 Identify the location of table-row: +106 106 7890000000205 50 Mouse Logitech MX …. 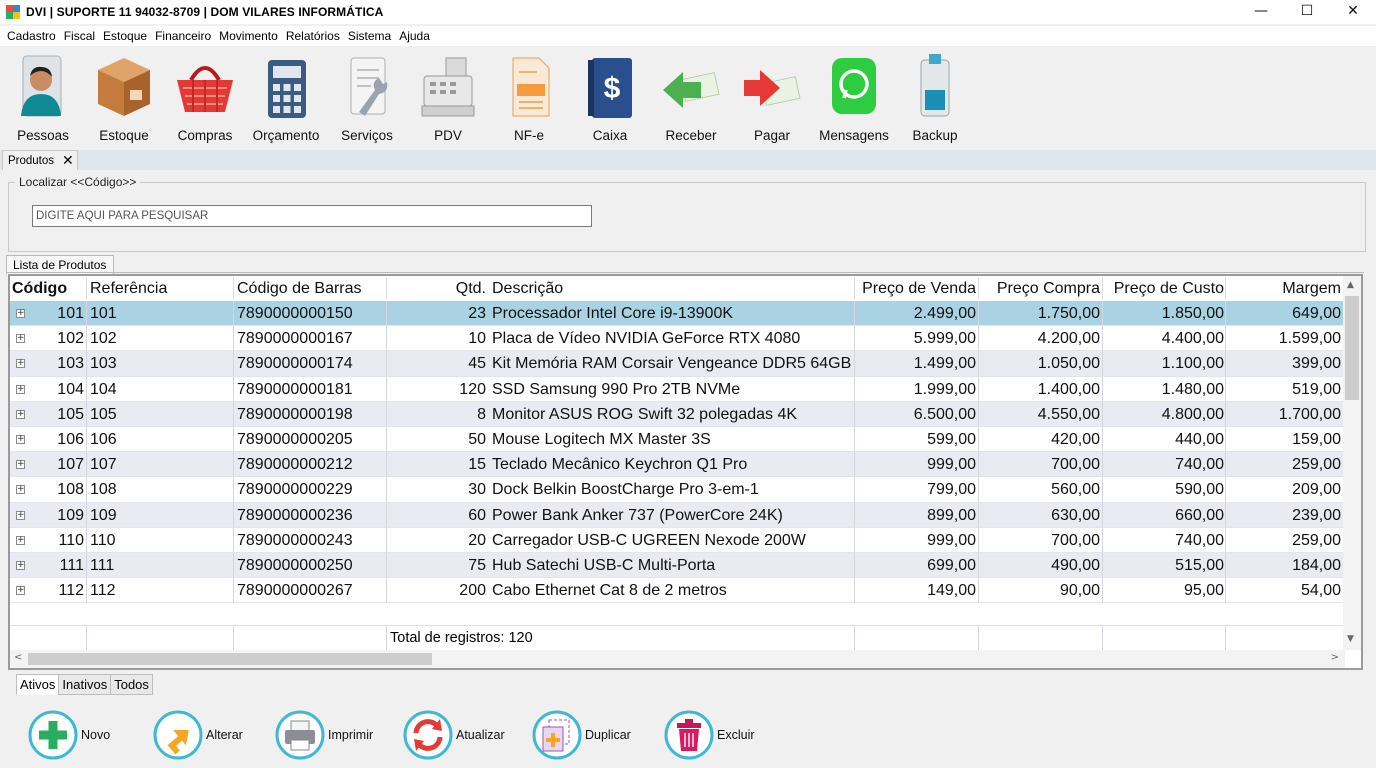
(677, 440).